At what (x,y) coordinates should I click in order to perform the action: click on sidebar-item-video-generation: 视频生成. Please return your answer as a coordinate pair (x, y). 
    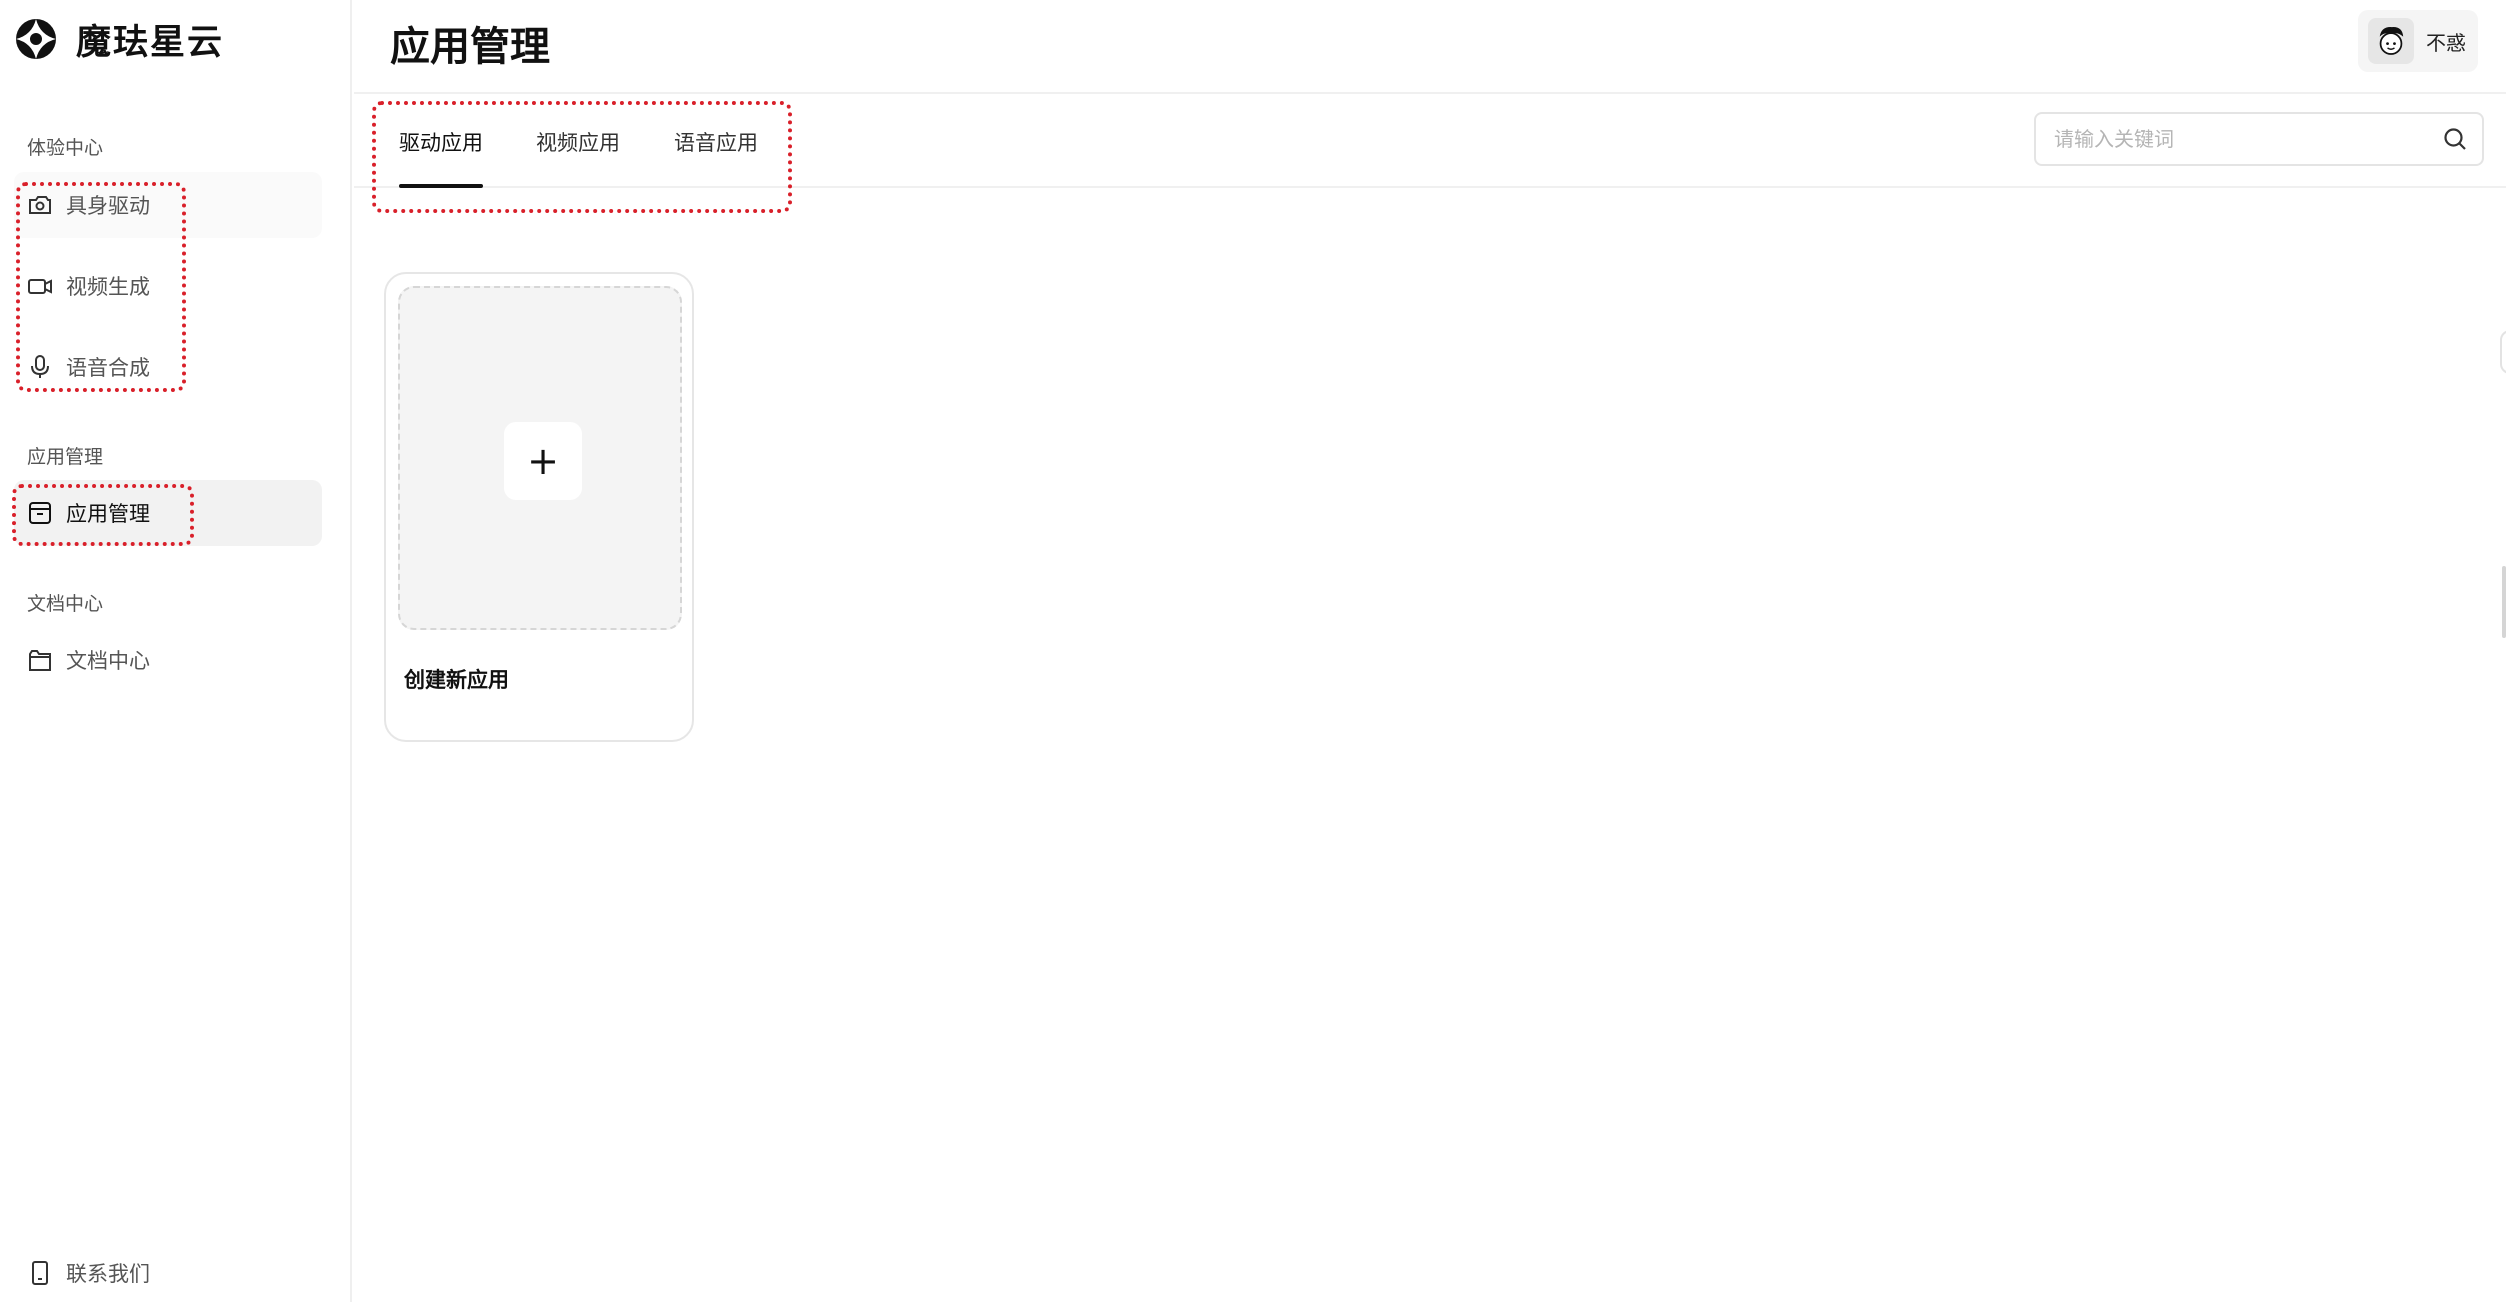
    Looking at the image, I should click on (168, 286).